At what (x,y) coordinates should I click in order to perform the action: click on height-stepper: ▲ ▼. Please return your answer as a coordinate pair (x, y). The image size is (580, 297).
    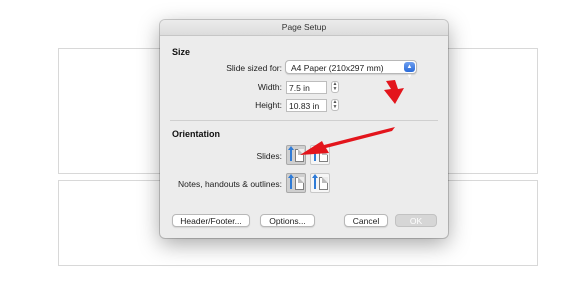
    Looking at the image, I should click on (335, 105).